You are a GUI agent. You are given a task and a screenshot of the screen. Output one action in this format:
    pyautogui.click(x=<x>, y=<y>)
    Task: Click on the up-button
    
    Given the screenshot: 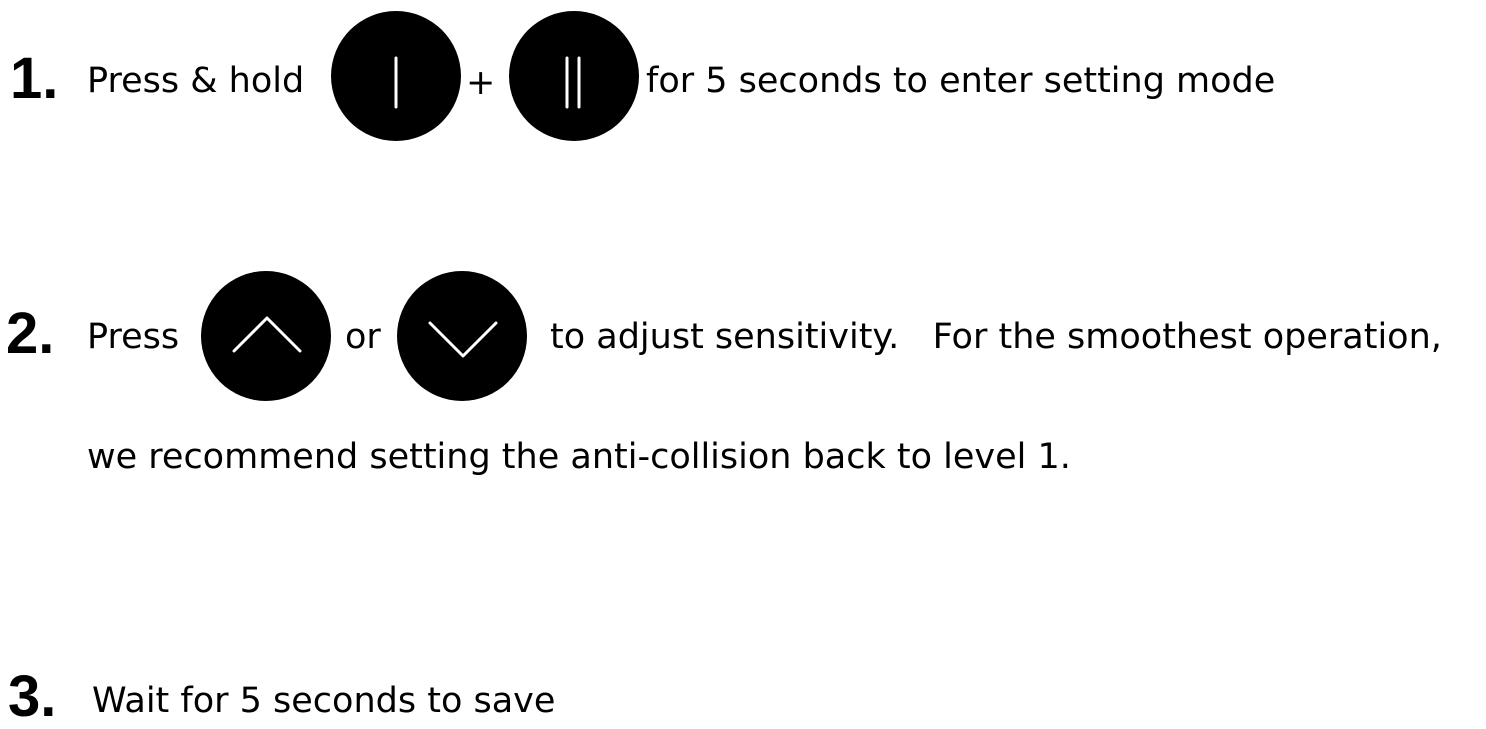 What is the action you would take?
    pyautogui.click(x=266, y=336)
    